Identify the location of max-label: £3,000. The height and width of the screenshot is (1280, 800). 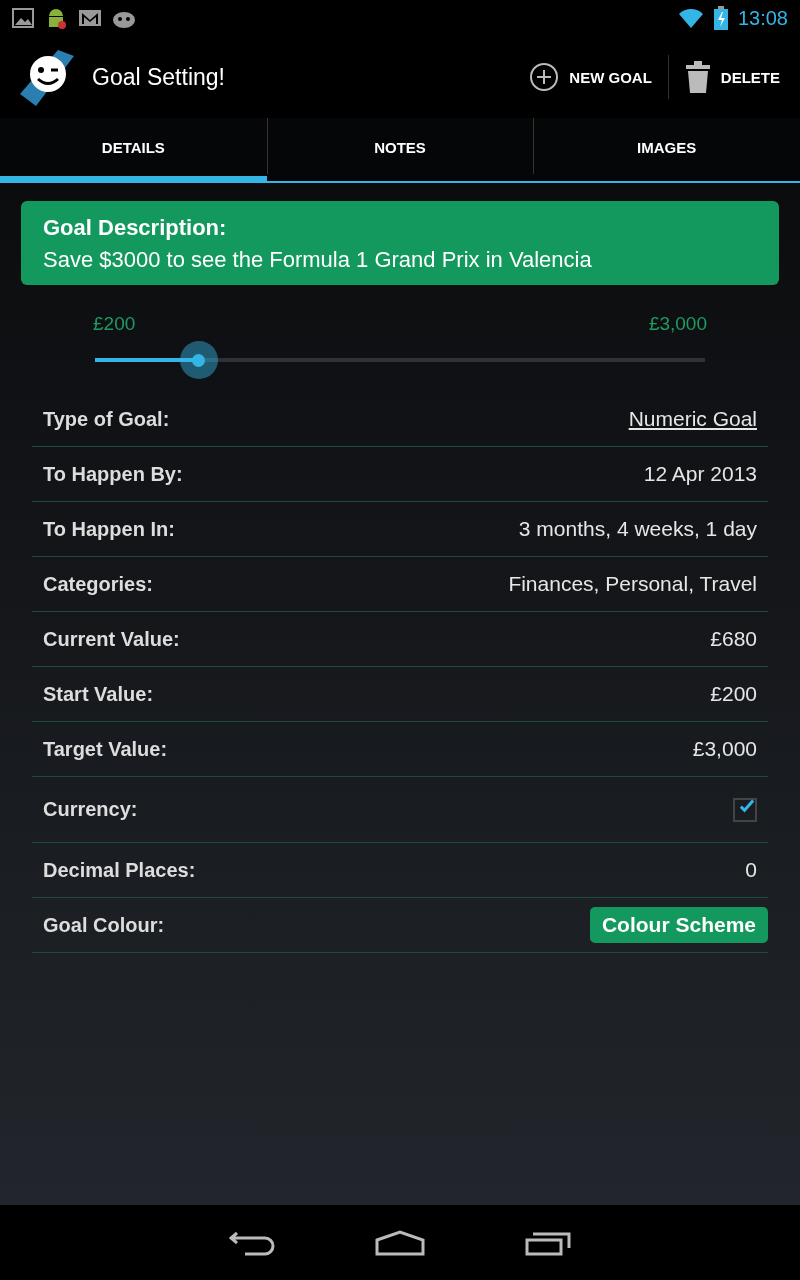
(677, 324).